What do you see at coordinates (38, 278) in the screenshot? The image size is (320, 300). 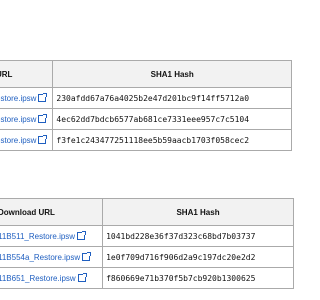 I see `download-link-text: 11B651_Restore.ipsw` at bounding box center [38, 278].